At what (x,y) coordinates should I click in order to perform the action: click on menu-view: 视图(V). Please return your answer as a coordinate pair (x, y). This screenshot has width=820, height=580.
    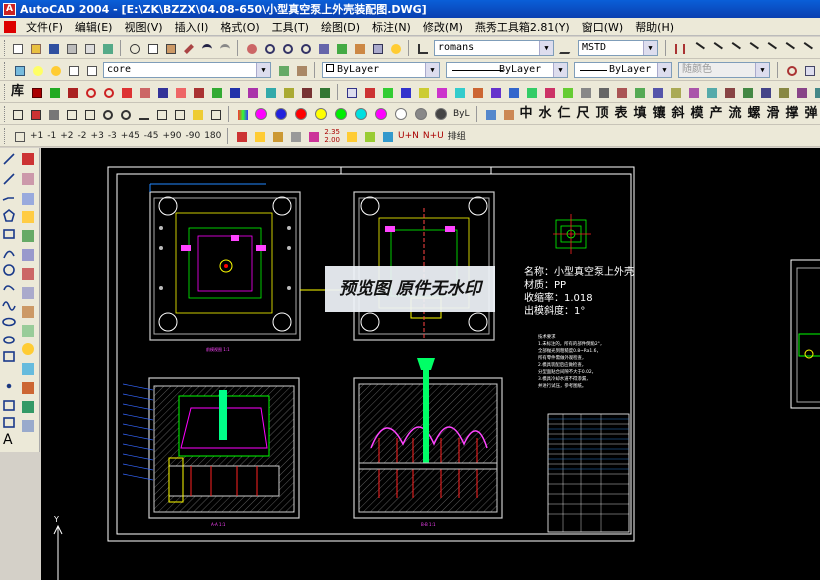
    Looking at the image, I should click on (143, 27).